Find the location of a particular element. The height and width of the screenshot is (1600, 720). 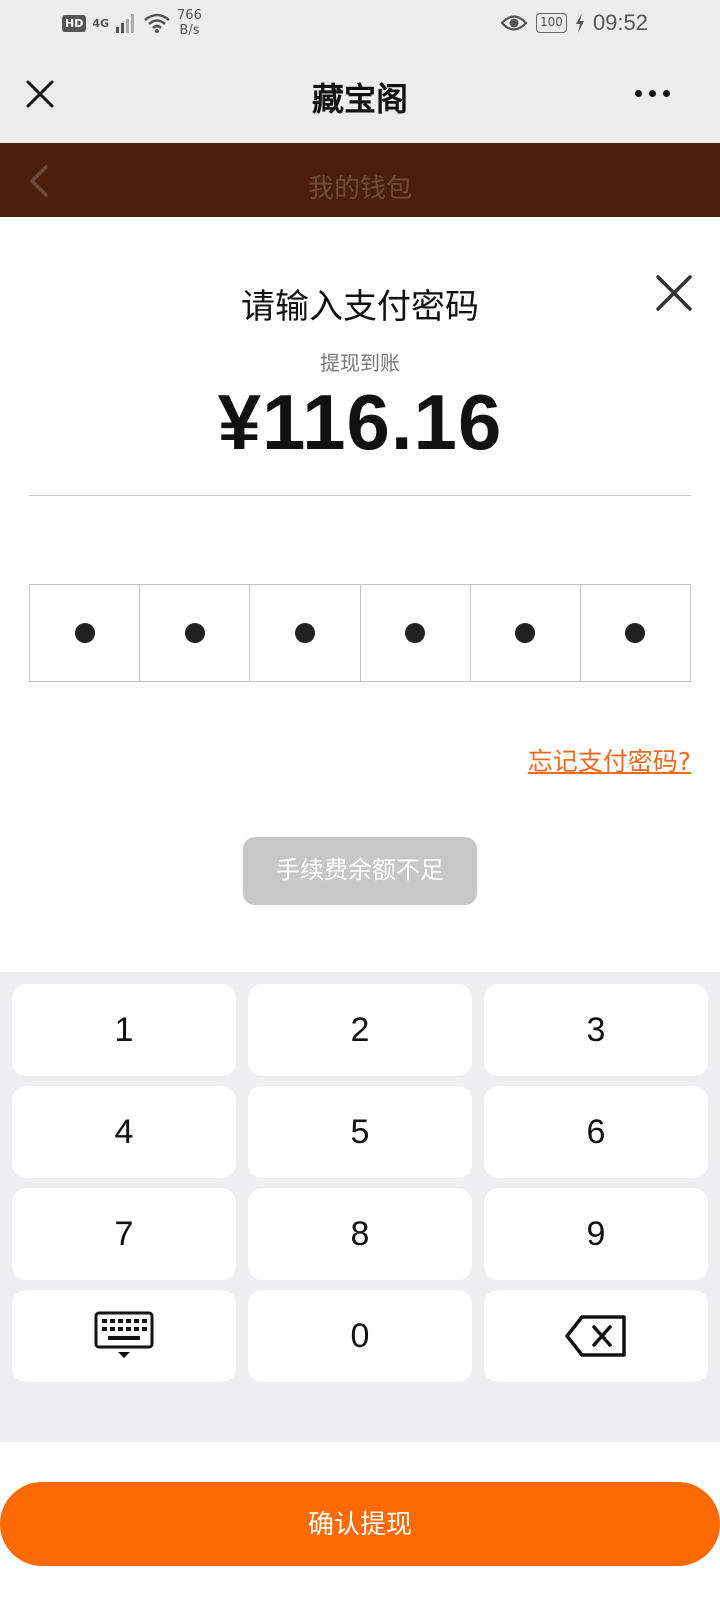

divider is located at coordinates (360, 495).